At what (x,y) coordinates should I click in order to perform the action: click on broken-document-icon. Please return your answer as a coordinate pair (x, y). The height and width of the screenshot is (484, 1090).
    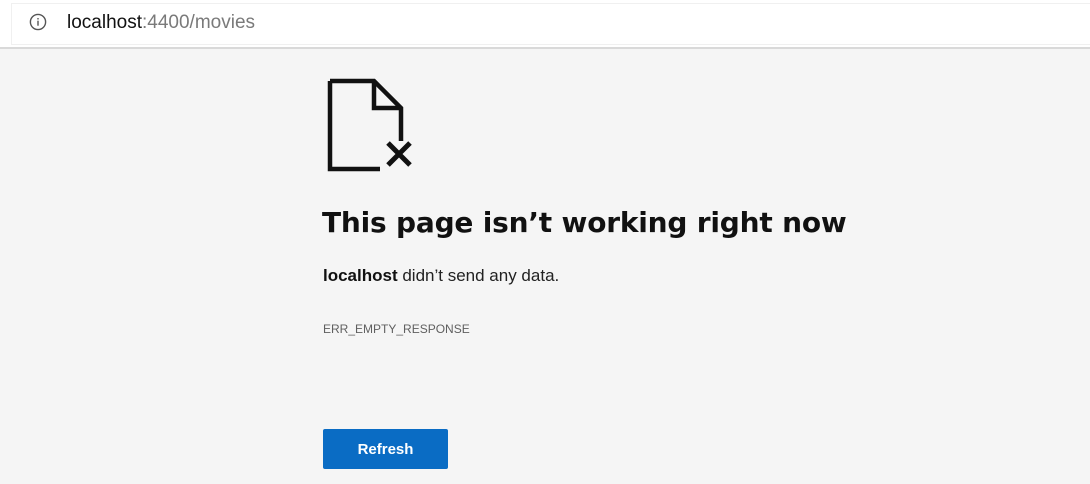
    Looking at the image, I should click on (369, 125).